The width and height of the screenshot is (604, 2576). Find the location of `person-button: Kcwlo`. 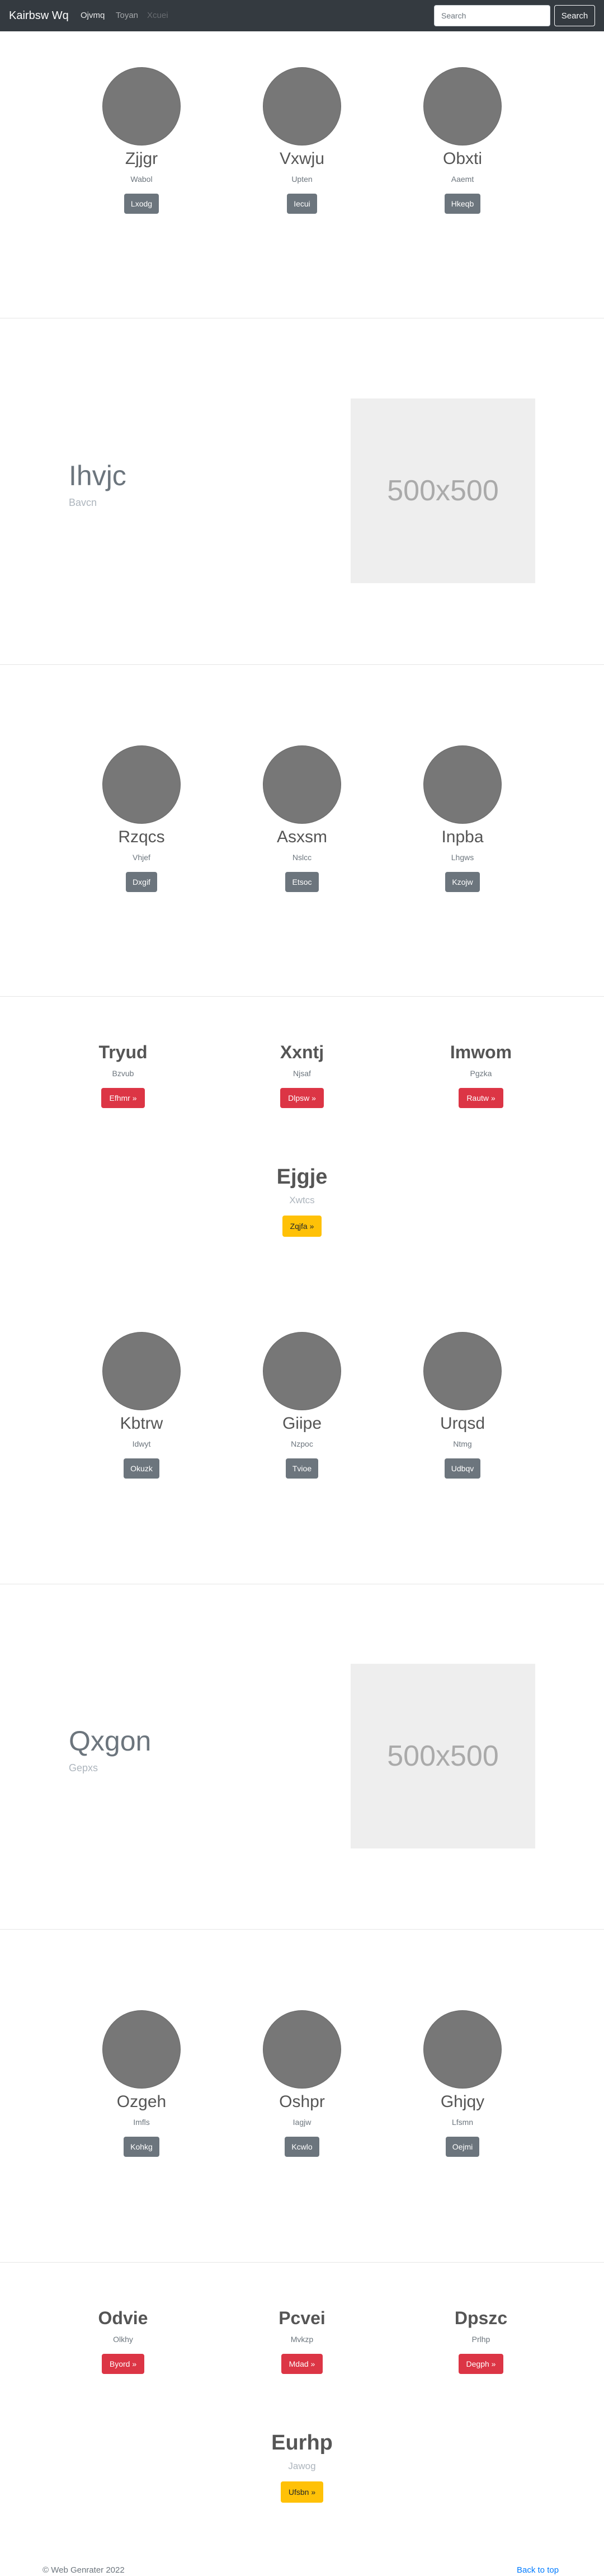

person-button: Kcwlo is located at coordinates (302, 2147).